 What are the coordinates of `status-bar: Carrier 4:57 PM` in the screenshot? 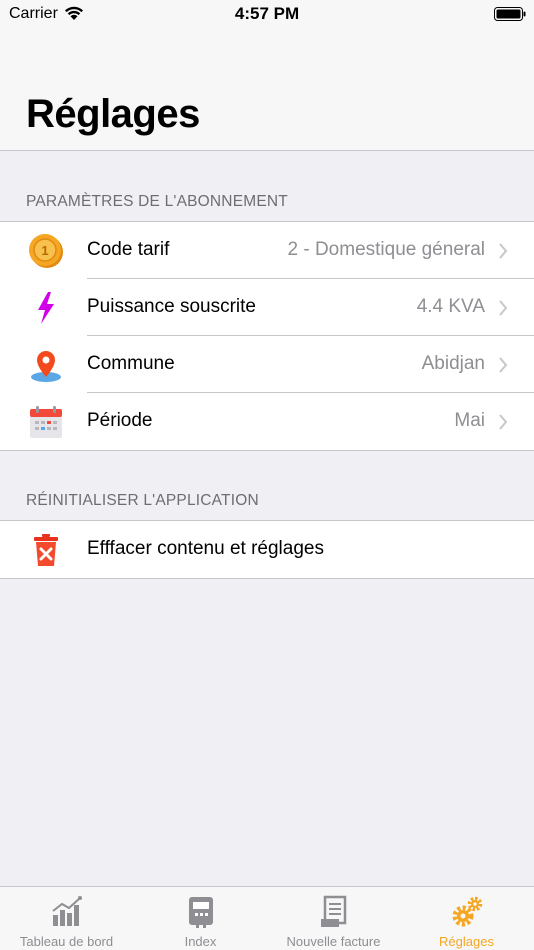 It's located at (267, 15).